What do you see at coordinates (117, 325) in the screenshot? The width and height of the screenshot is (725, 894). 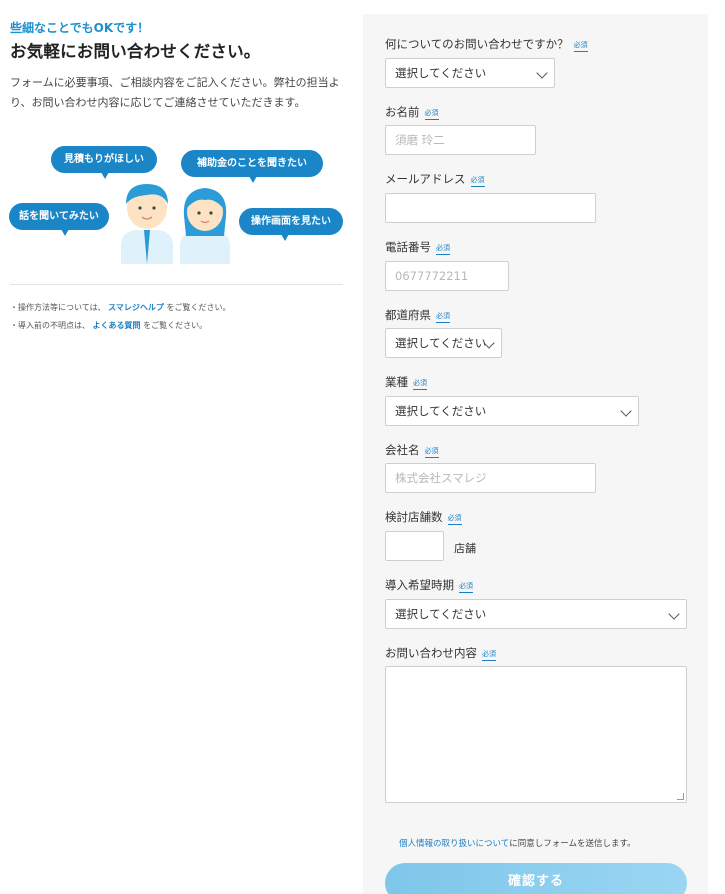 I see `faq-link: よくある質問` at bounding box center [117, 325].